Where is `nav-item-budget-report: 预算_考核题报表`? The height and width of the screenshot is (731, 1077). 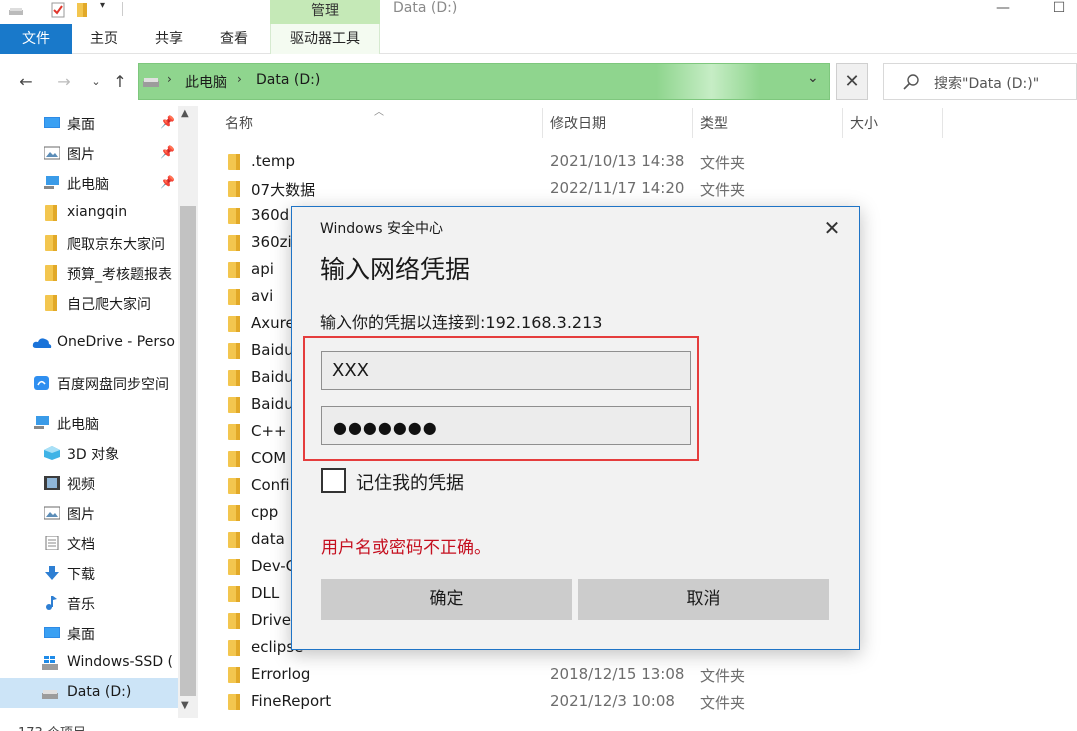
nav-item-budget-report: 预算_考核题报表 is located at coordinates (89, 273).